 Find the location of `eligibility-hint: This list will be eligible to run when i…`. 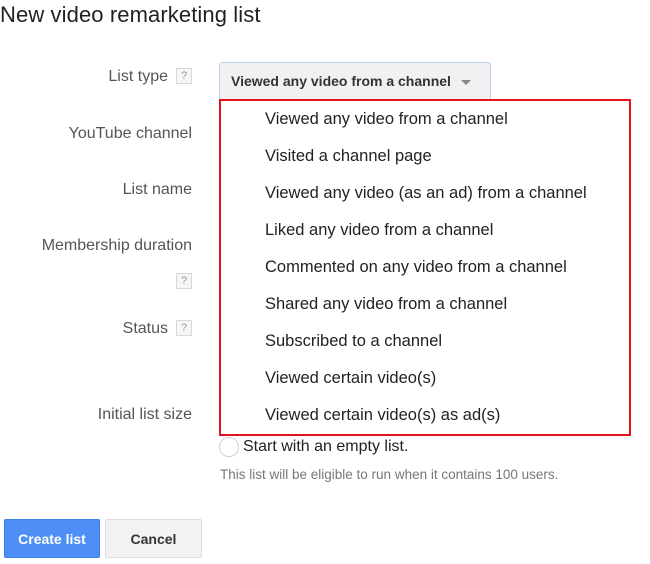

eligibility-hint: This list will be eligible to run when i… is located at coordinates (389, 474).